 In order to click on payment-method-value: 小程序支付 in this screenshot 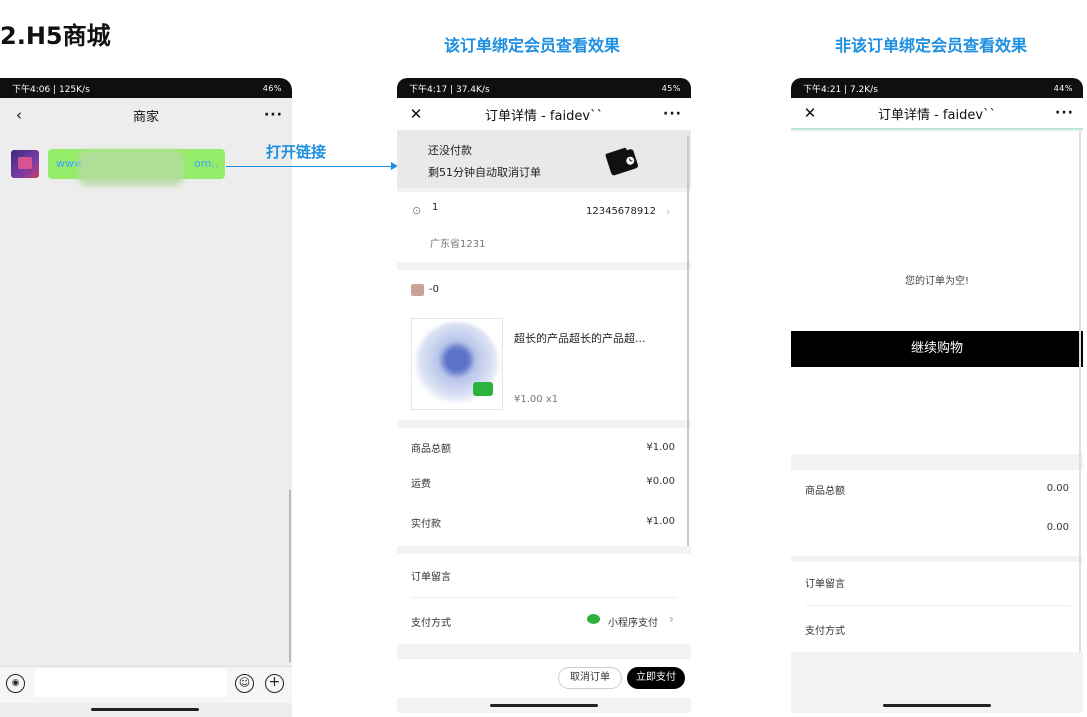, I will do `click(633, 621)`.